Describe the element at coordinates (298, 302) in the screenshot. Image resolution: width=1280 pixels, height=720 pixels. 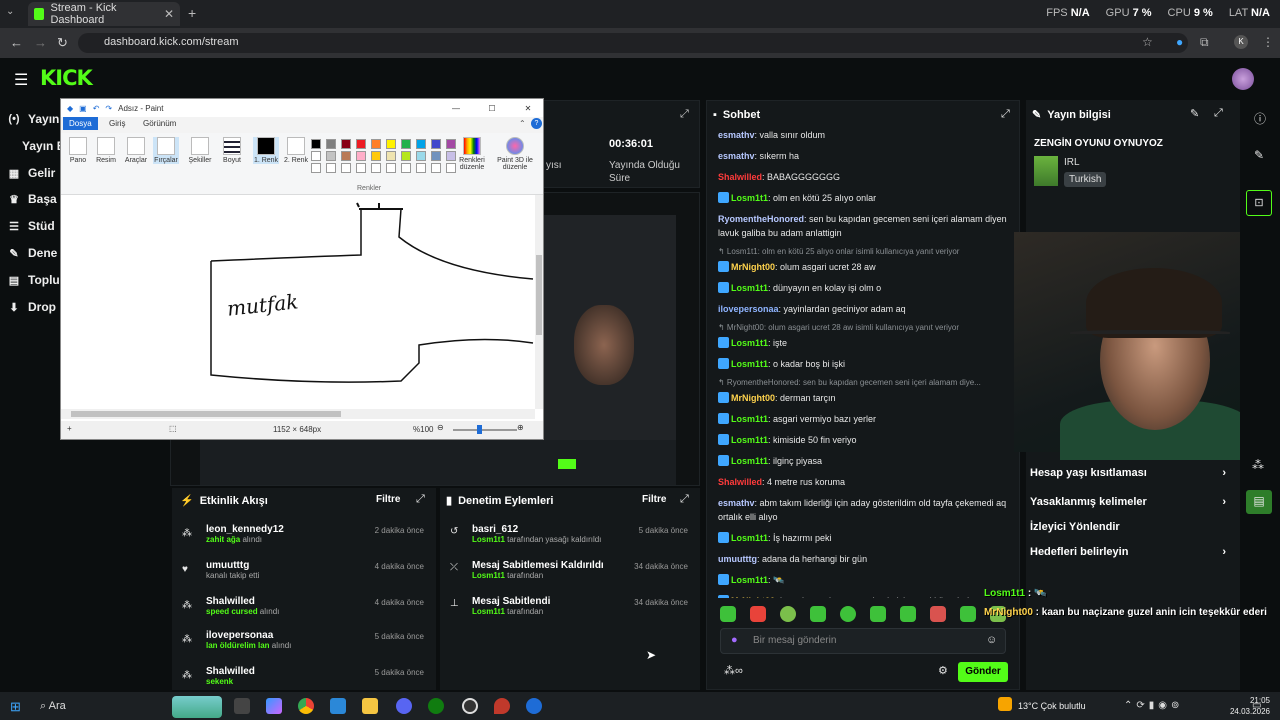
I see `paint-canvas: mutfak` at that location.